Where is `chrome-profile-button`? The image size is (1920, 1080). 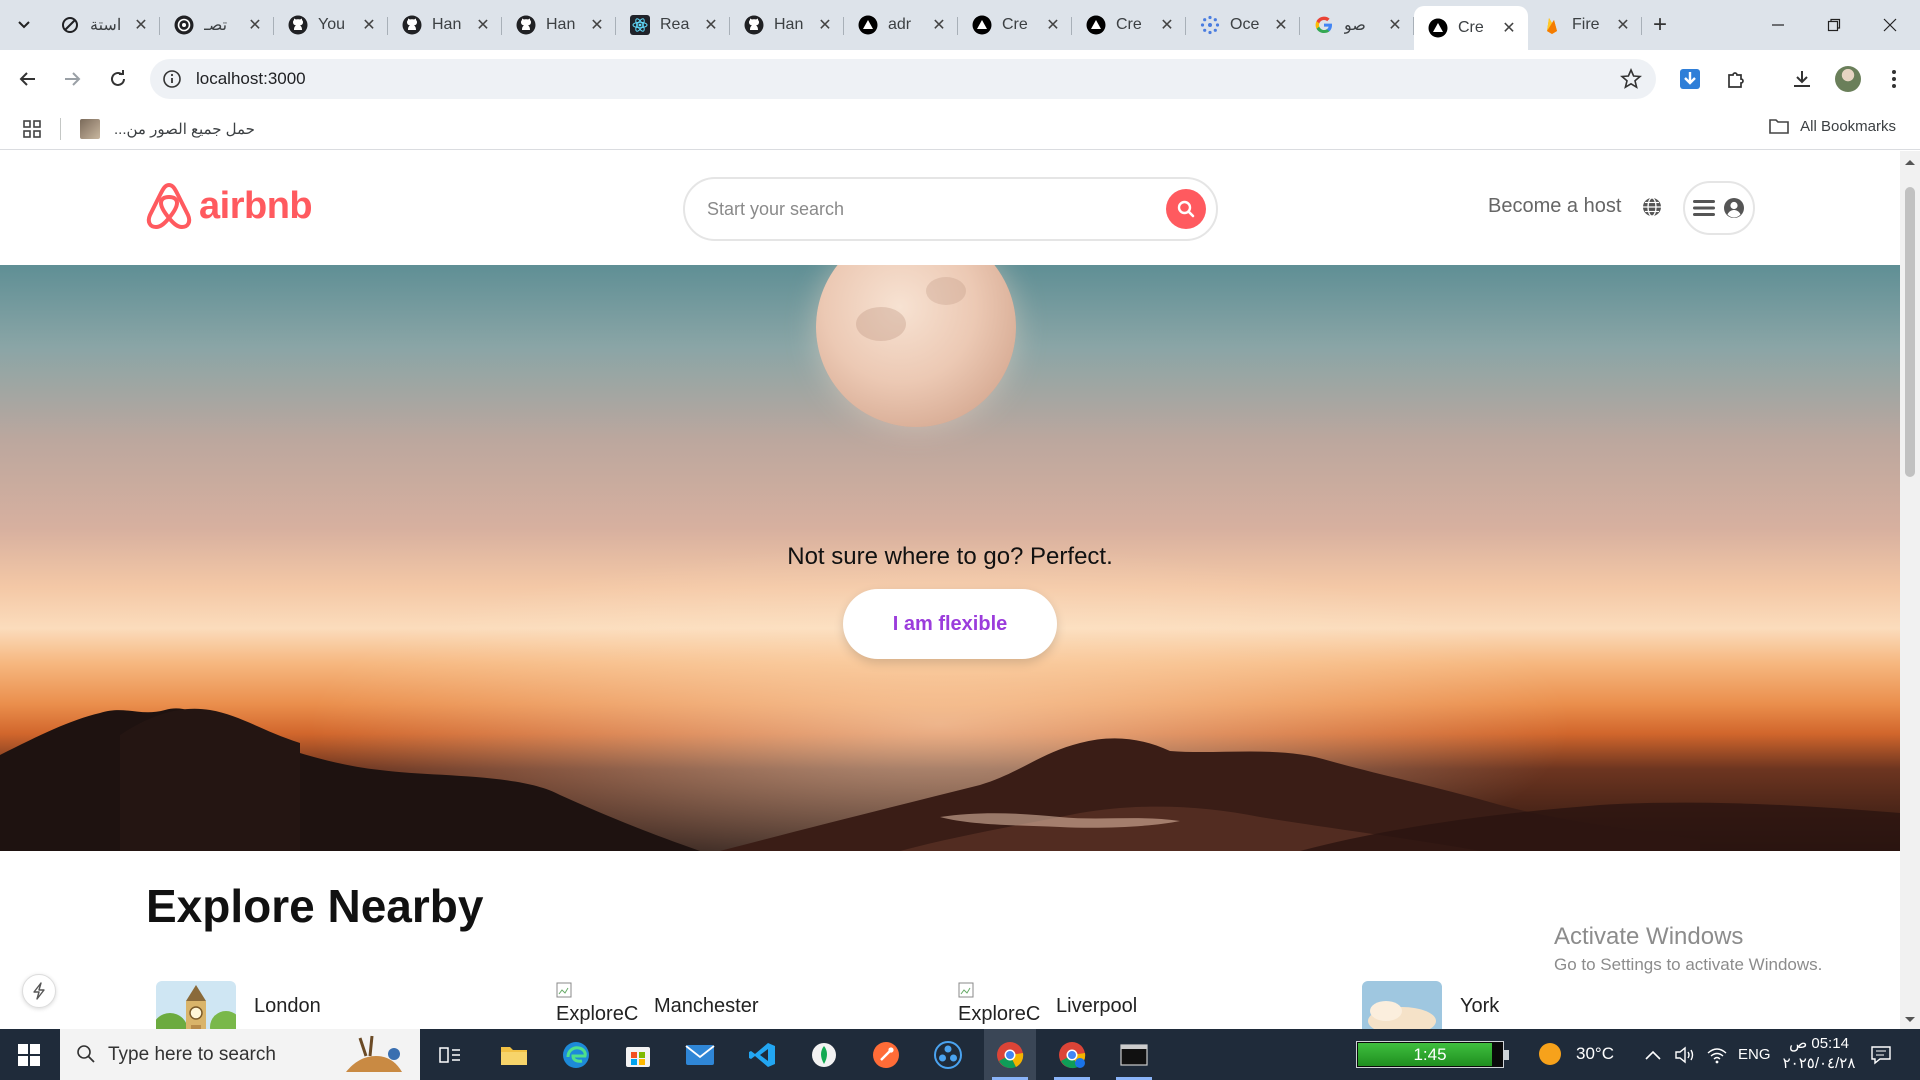 chrome-profile-button is located at coordinates (1072, 1054).